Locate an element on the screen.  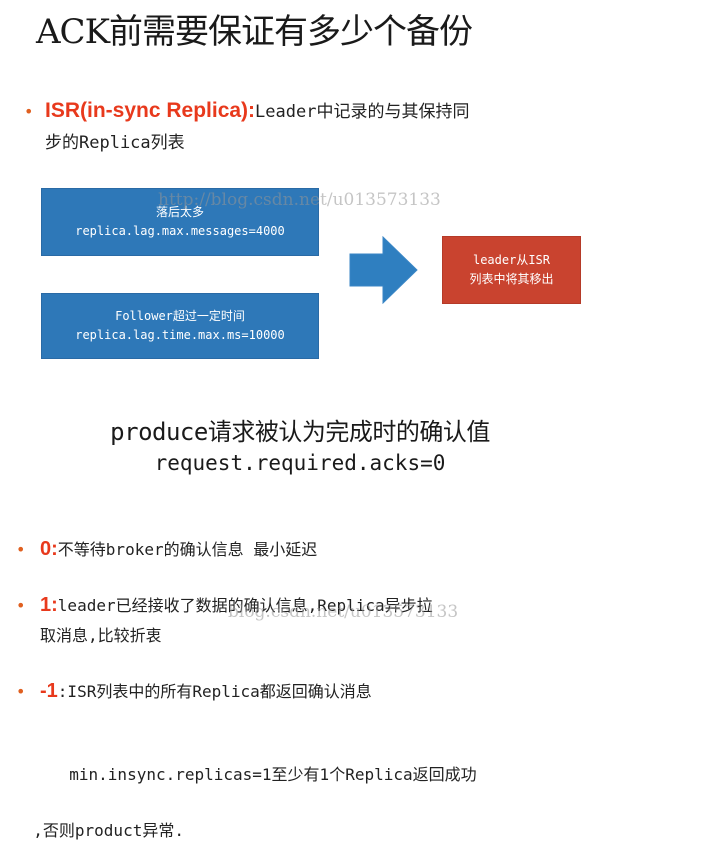
lag-time-title: Follower超过一定时间 is located at coordinates (180, 316).